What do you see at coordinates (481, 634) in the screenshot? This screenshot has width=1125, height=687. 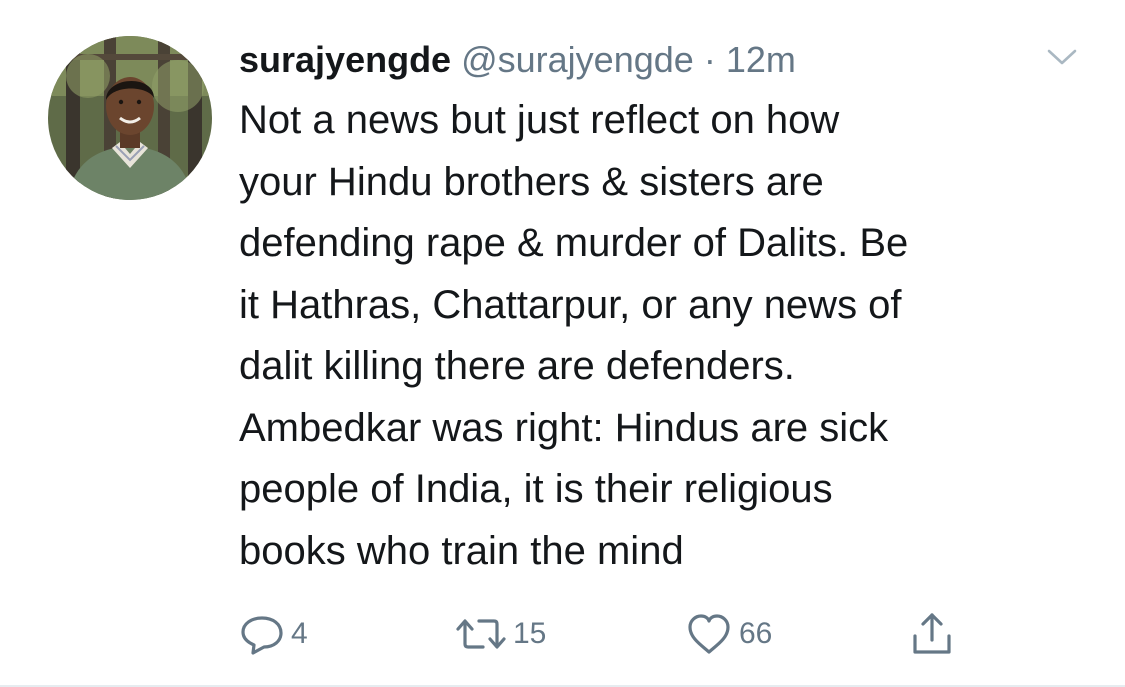 I see `retweet-icon` at bounding box center [481, 634].